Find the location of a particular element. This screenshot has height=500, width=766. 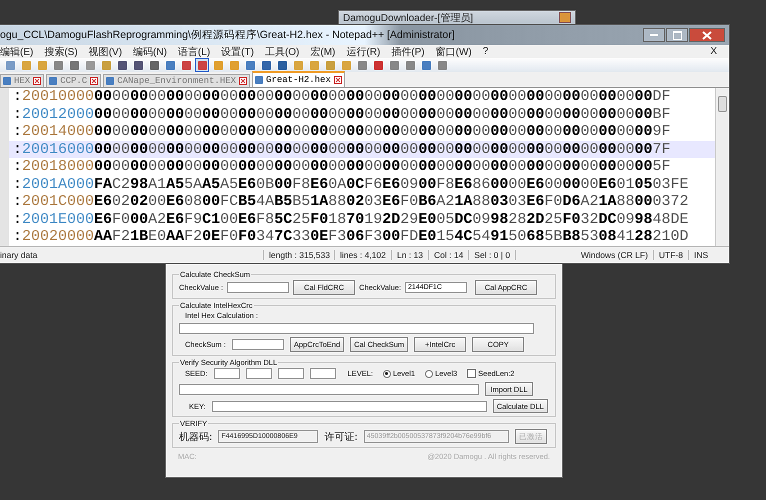

window-title: ogu_CCL\DamoguFlashReprogramming\例程源码程序\Great-H2.hex - Notepad++ [Administrator] is located at coordinates (228, 35).